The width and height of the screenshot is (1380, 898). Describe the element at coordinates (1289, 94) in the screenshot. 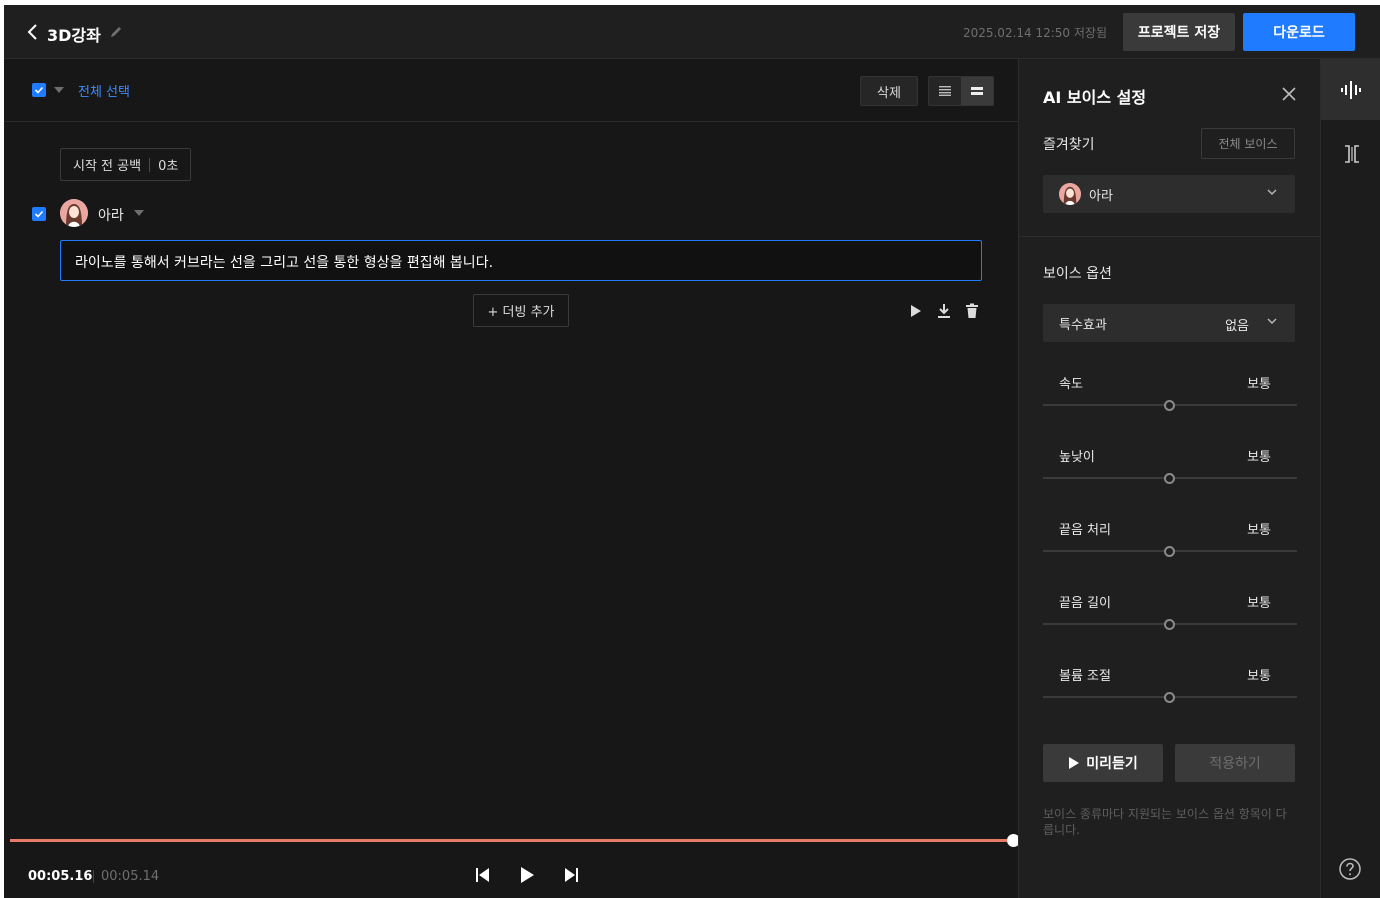

I see `close-icon` at that location.